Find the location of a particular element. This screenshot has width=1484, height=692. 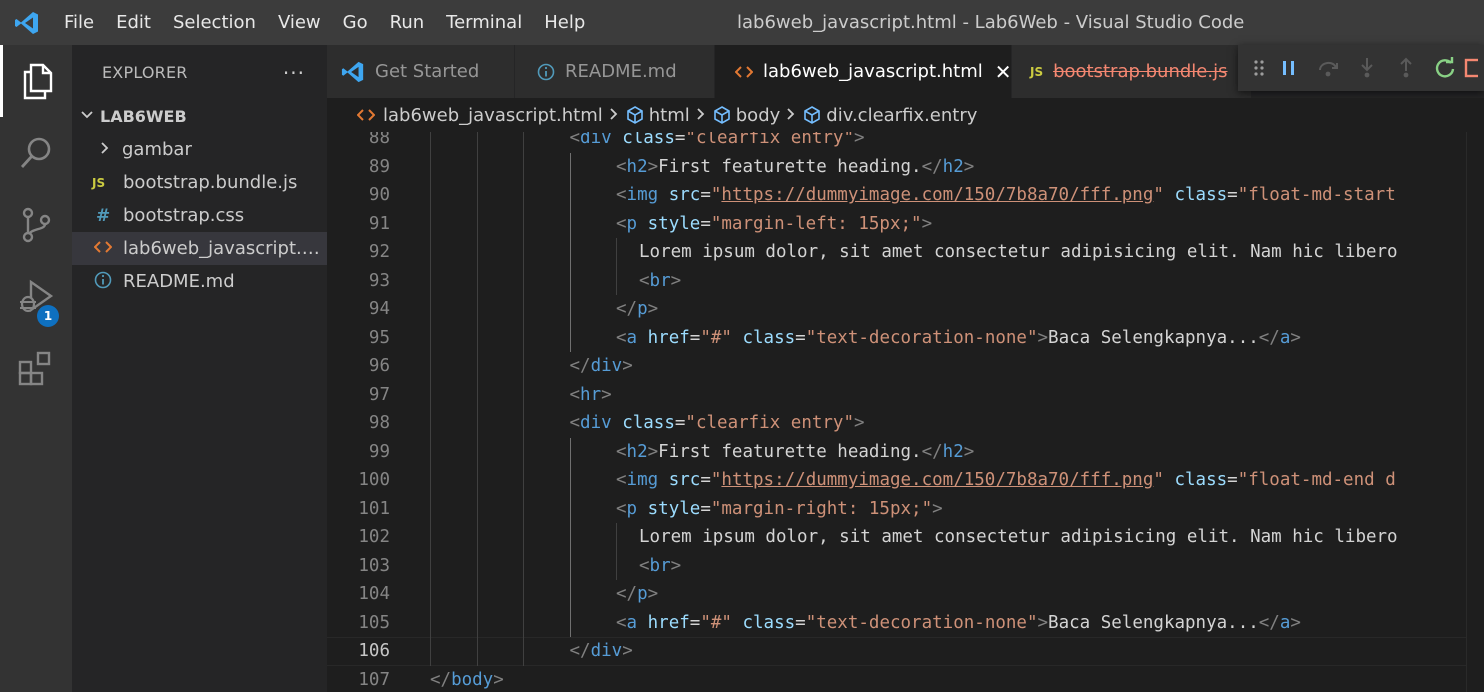

line-number: 103 is located at coordinates (374, 565).